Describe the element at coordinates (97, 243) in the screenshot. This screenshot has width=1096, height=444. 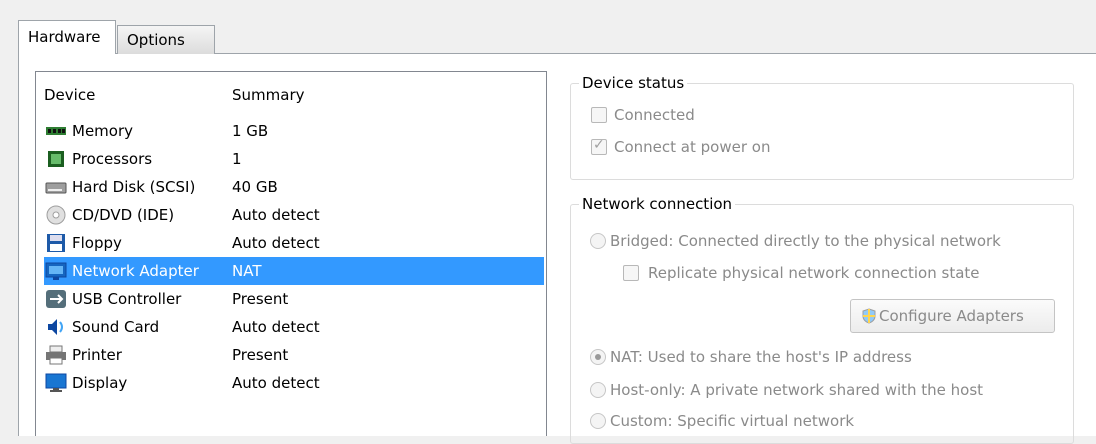
I see `device-name: Floppy` at that location.